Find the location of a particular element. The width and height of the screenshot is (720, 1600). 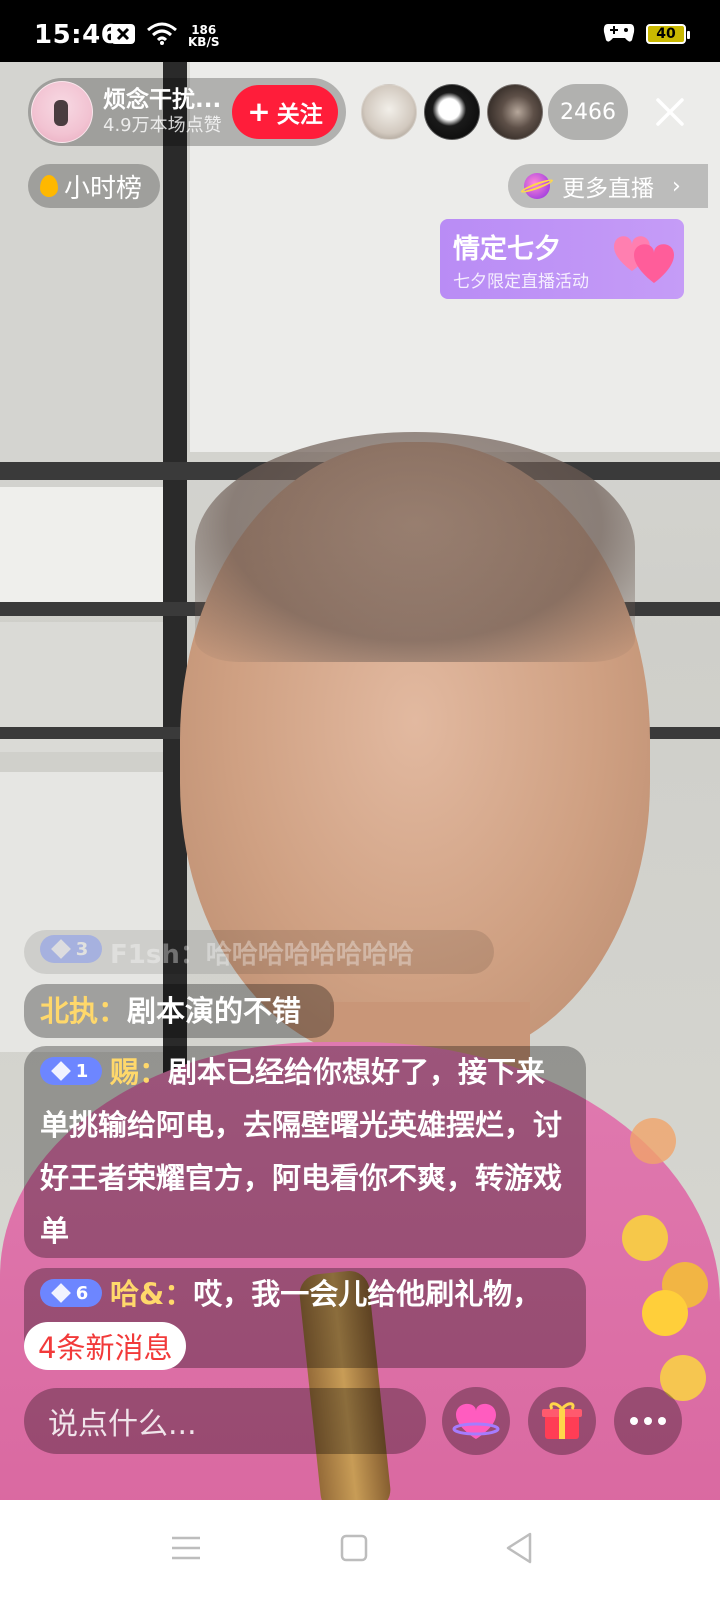

new-messages-button: 4条新消息 is located at coordinates (105, 1346).